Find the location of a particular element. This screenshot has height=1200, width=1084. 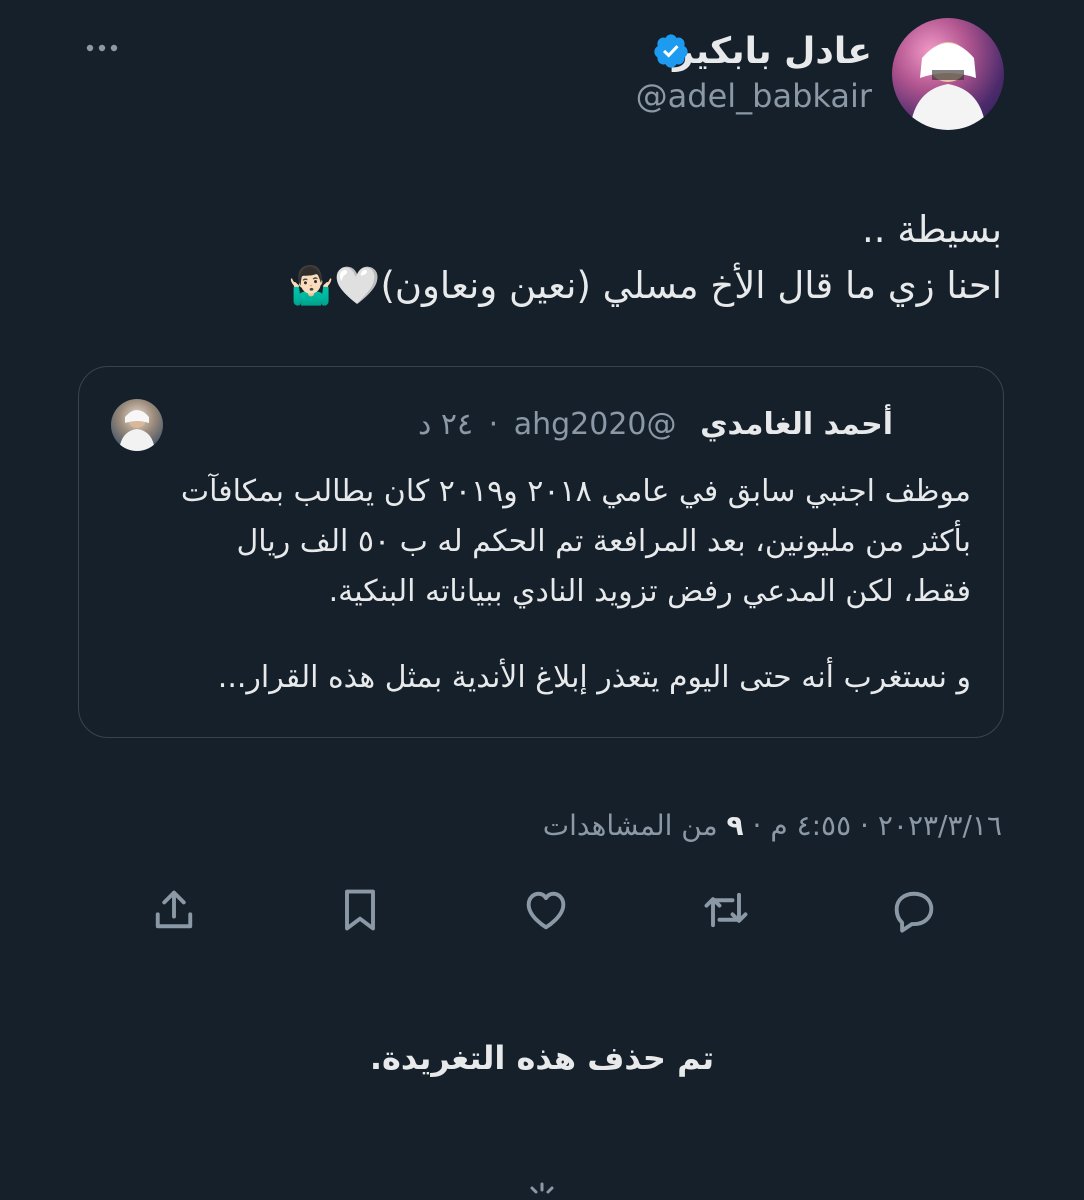

retweet-button is located at coordinates (726, 910).